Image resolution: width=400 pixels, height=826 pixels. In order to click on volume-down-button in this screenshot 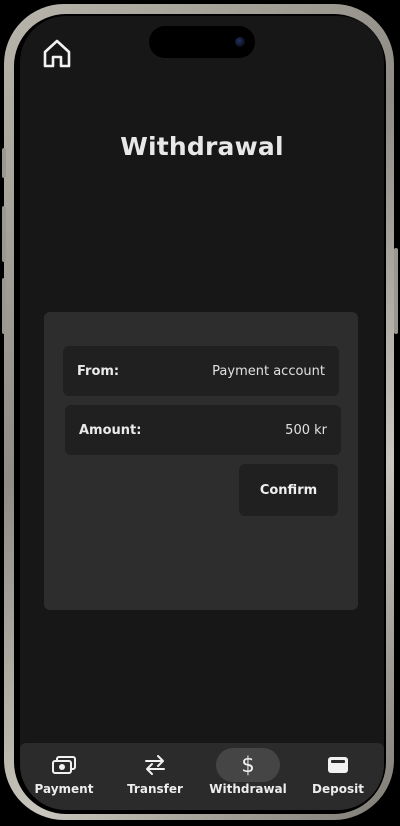, I will do `click(4, 306)`.